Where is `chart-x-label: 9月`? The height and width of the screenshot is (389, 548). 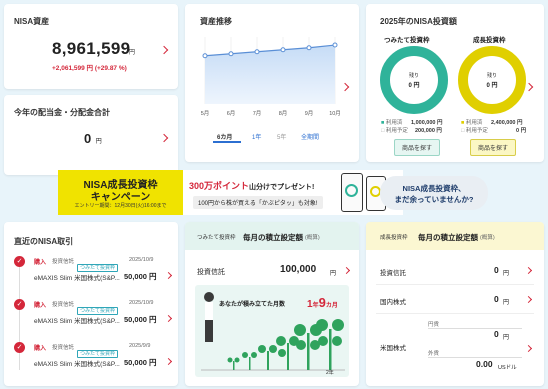
chart-x-label: 9月 is located at coordinates (309, 113).